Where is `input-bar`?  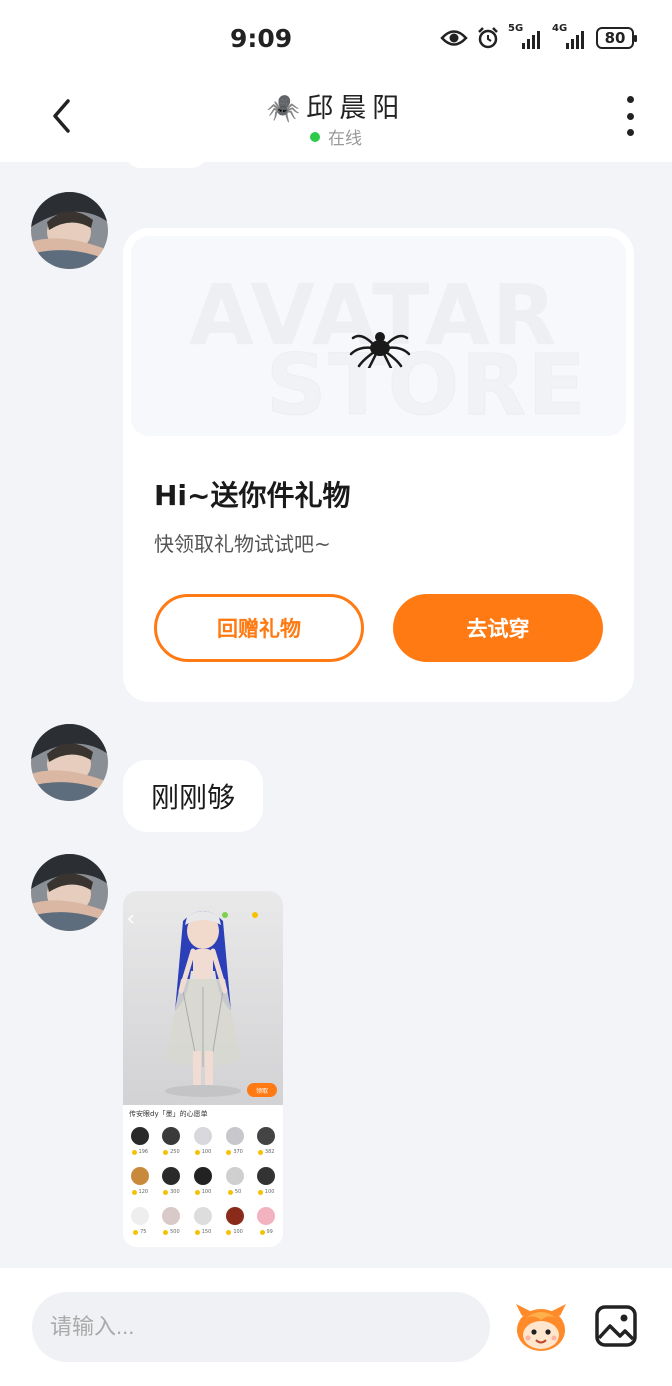 input-bar is located at coordinates (336, 1327).